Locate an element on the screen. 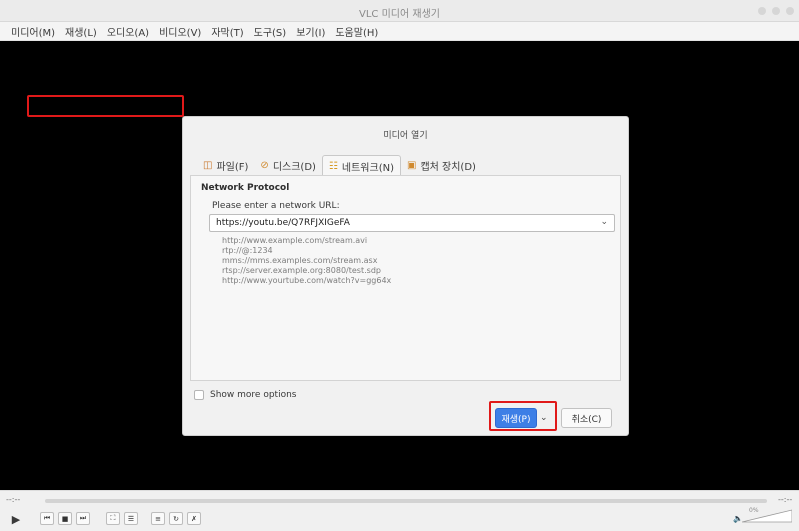 This screenshot has height=531, width=799. tab-file: ◫ 파일(F) is located at coordinates (225, 165).